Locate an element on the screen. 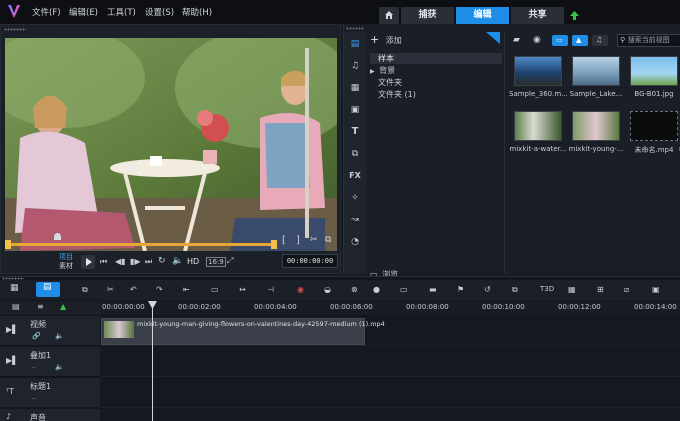  mark-out-button: ] is located at coordinates (298, 240).